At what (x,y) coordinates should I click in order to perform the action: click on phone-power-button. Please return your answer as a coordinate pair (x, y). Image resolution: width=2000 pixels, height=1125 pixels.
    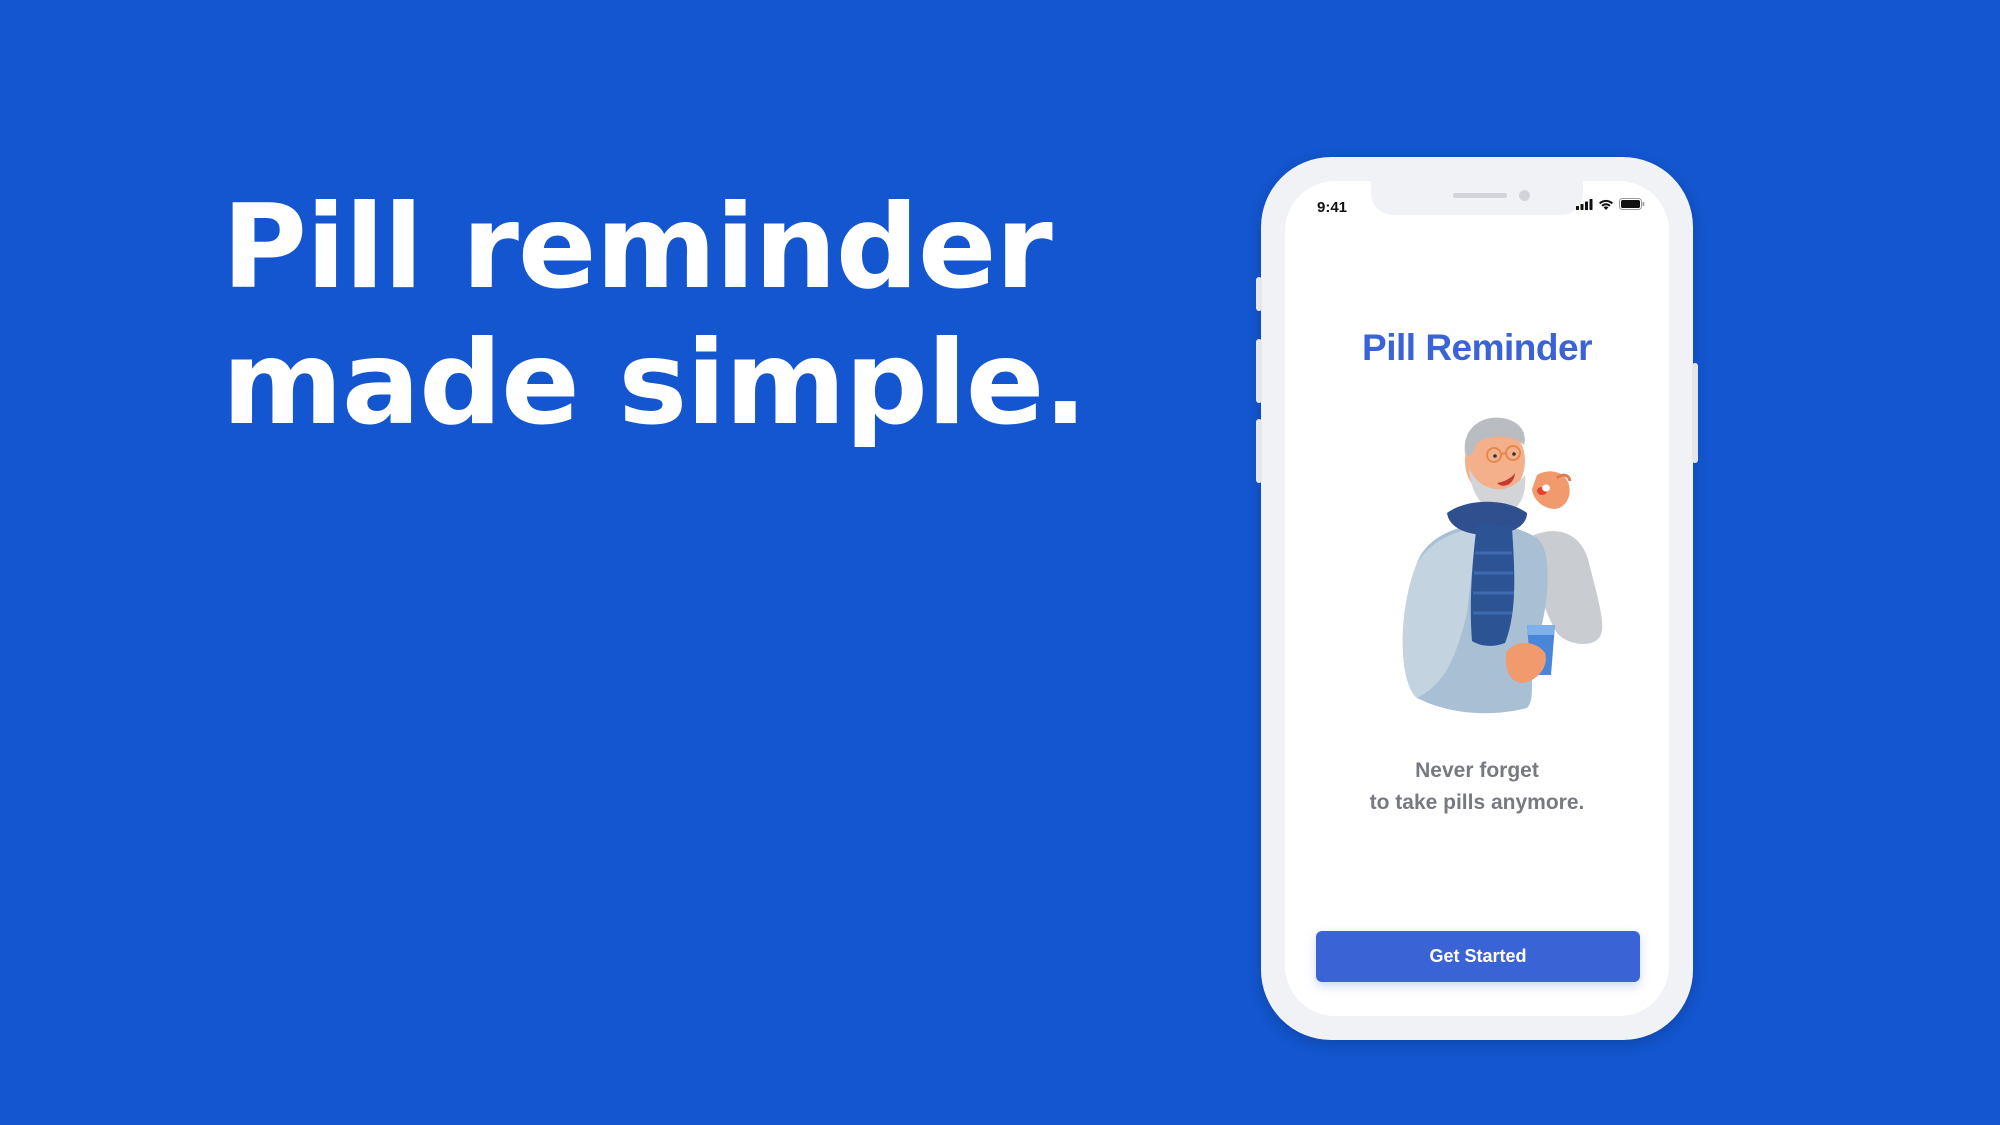
    Looking at the image, I should click on (1695, 413).